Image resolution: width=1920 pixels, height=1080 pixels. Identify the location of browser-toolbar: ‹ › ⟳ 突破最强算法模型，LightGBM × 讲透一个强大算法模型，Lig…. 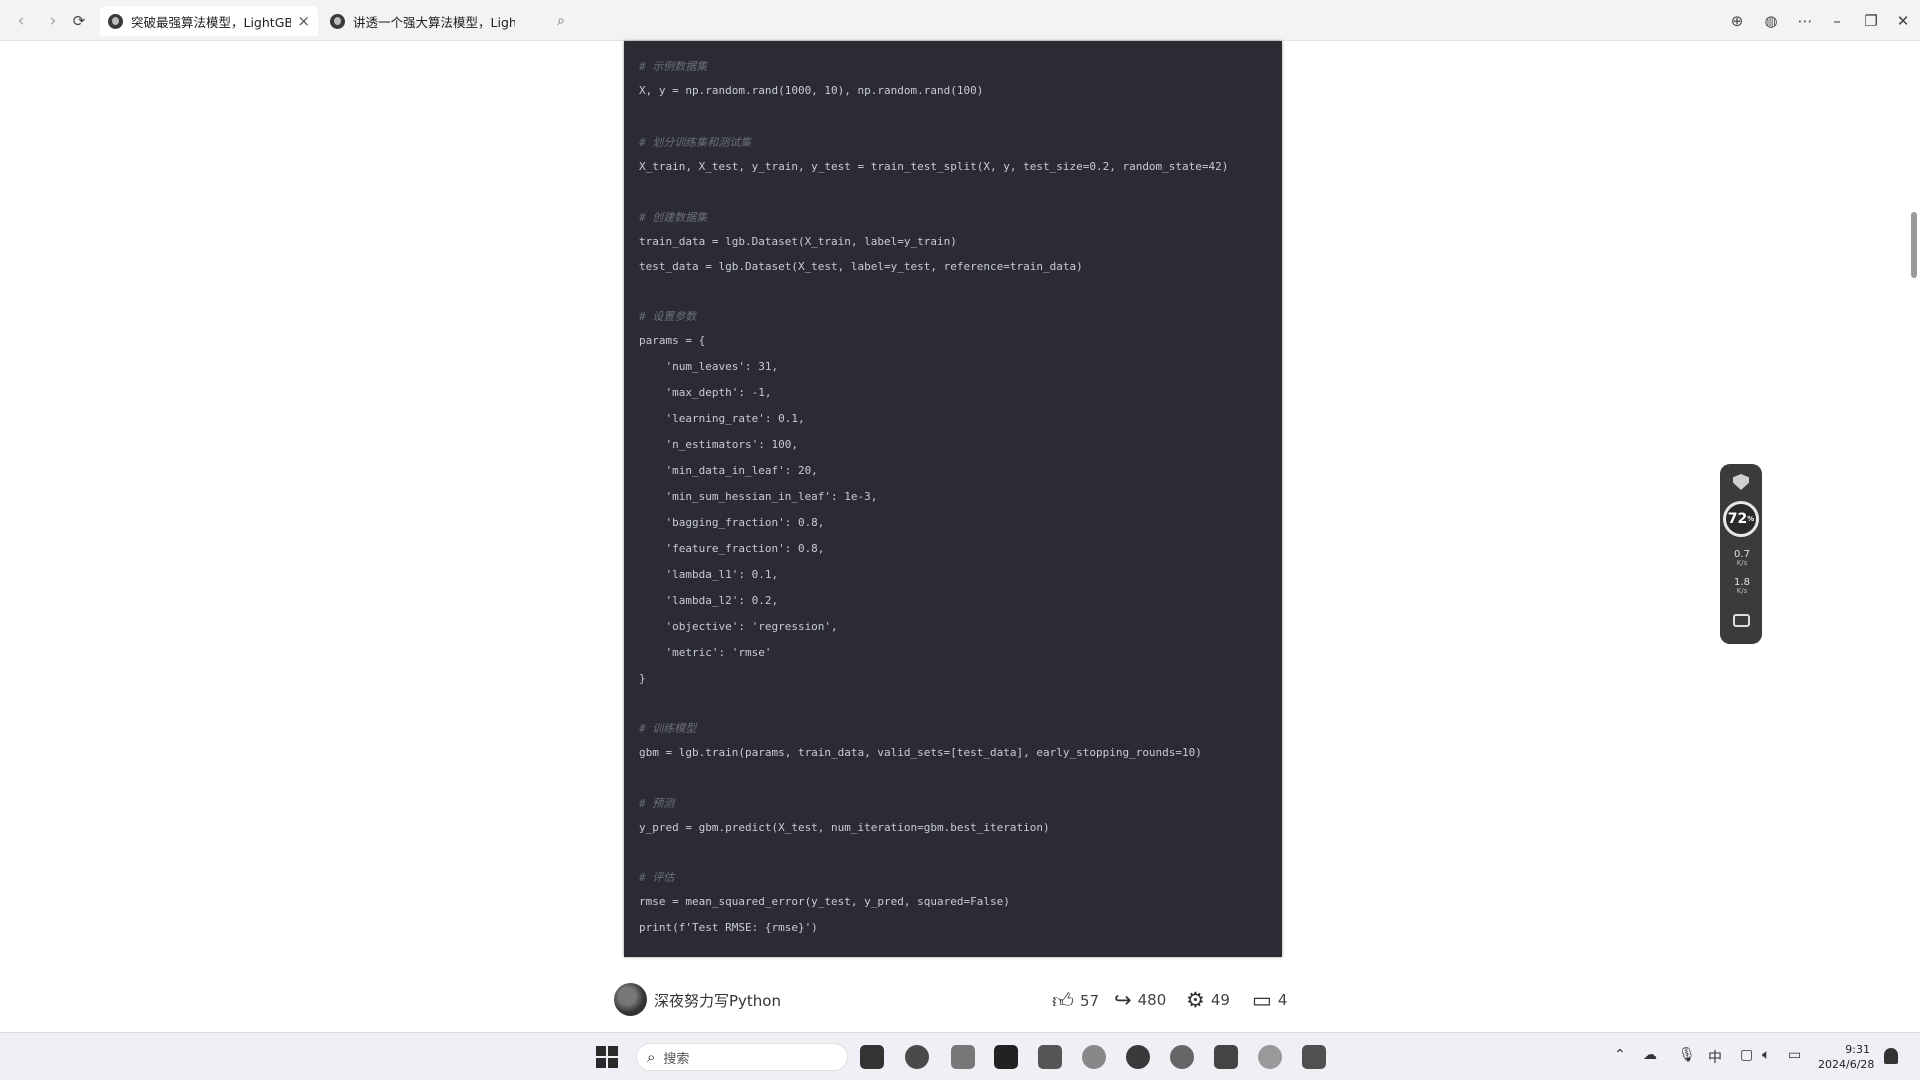
(960, 20).